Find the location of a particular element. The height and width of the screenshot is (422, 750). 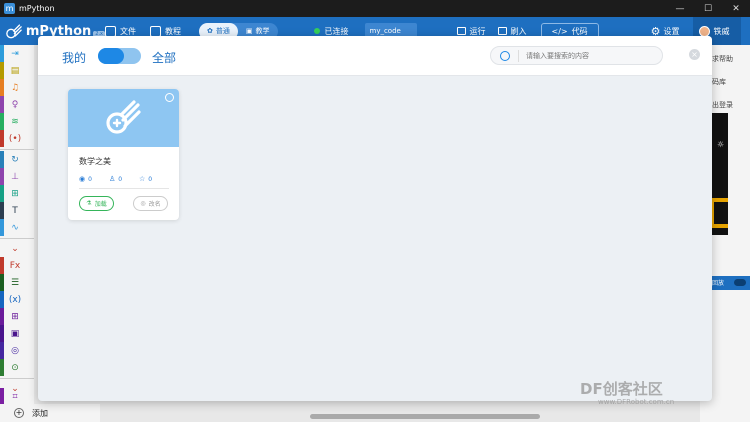

chip-icon: ▣ is located at coordinates (15, 333).